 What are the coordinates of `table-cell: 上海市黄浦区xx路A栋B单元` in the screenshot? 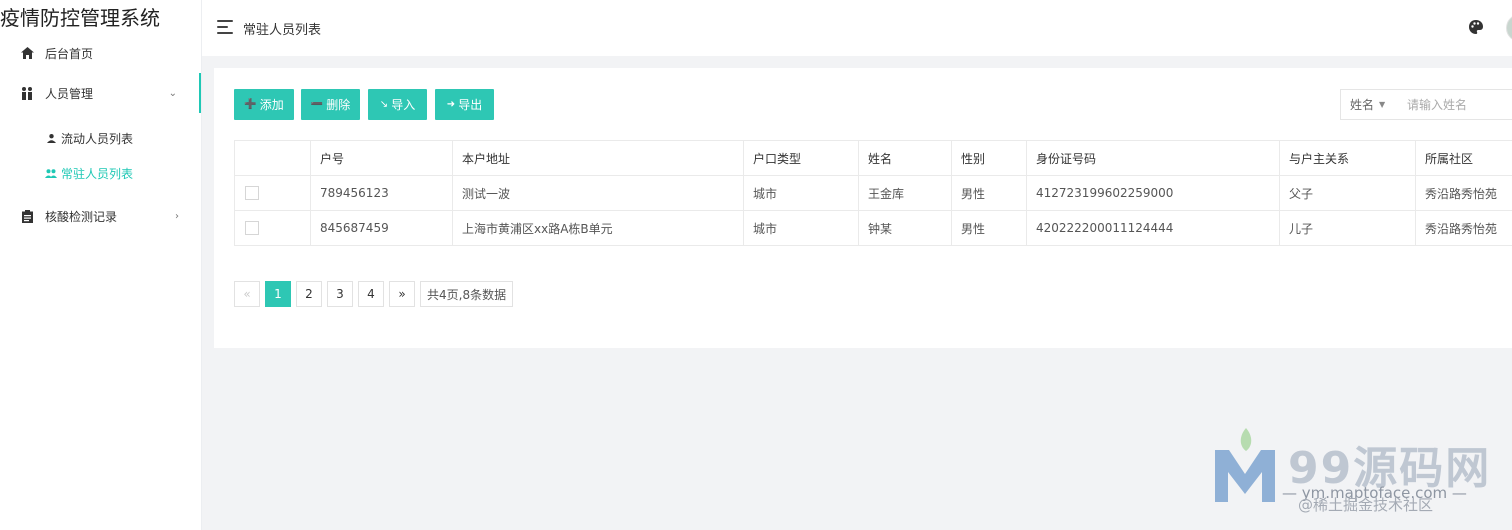 It's located at (598, 228).